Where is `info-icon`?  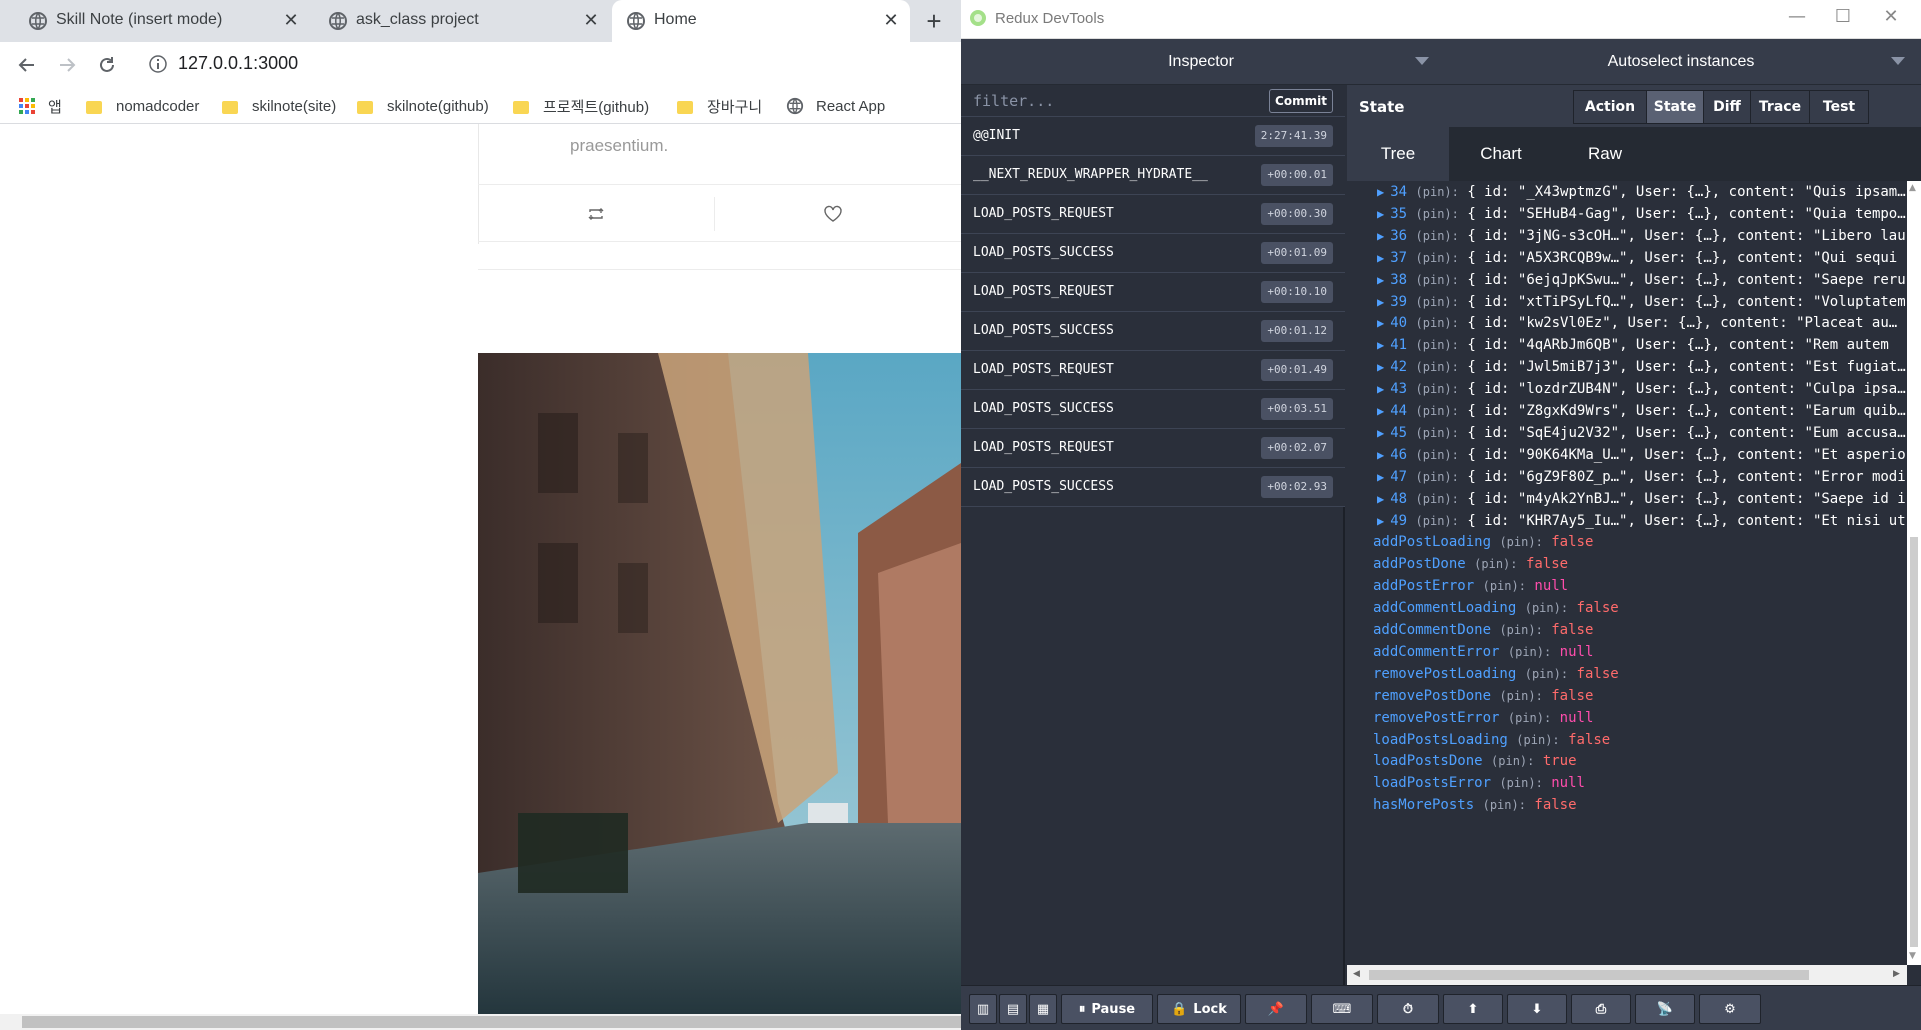 info-icon is located at coordinates (158, 64).